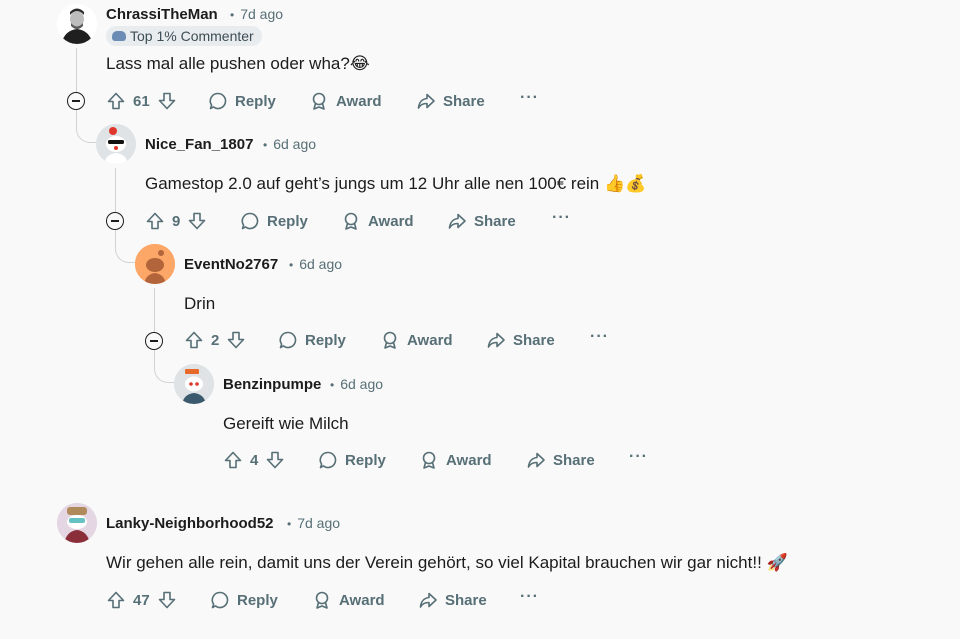  Describe the element at coordinates (141, 600) in the screenshot. I see `vote-group: 47` at that location.